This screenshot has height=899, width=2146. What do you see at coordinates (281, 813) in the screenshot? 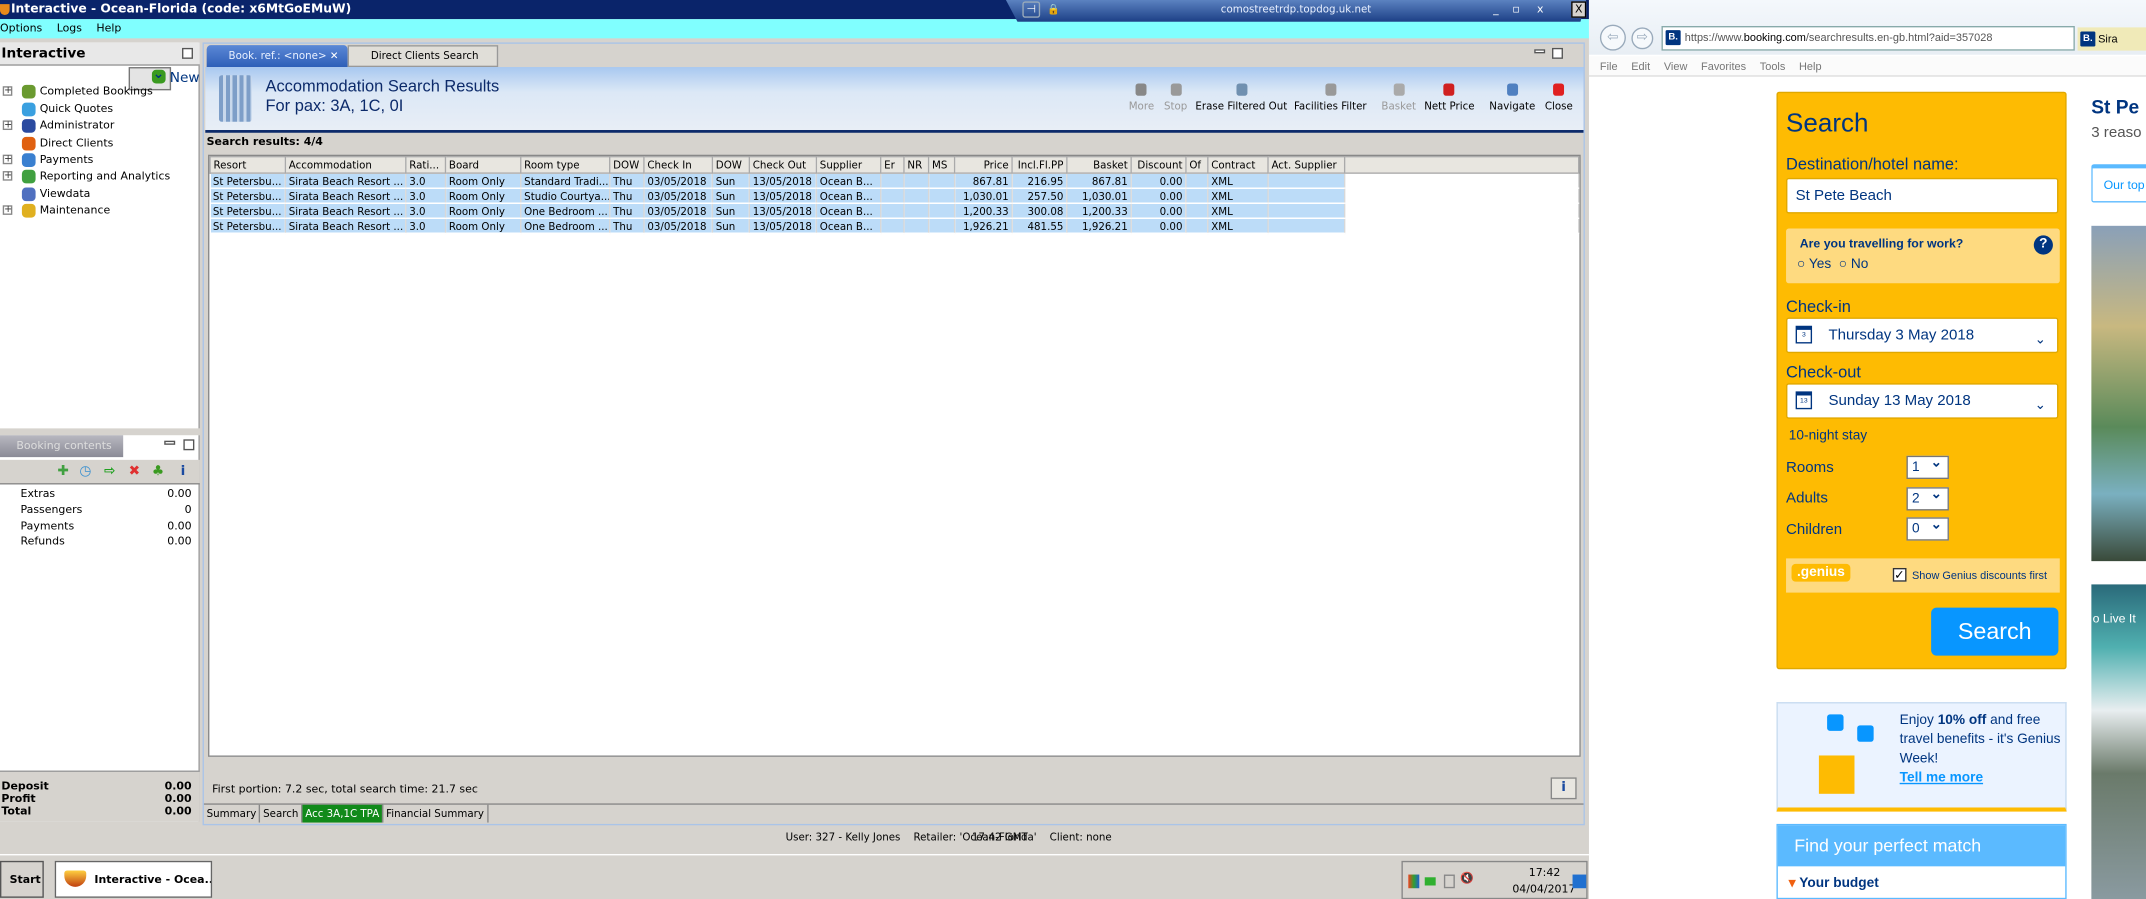
I see `bottom-tab-search: Search` at bounding box center [281, 813].